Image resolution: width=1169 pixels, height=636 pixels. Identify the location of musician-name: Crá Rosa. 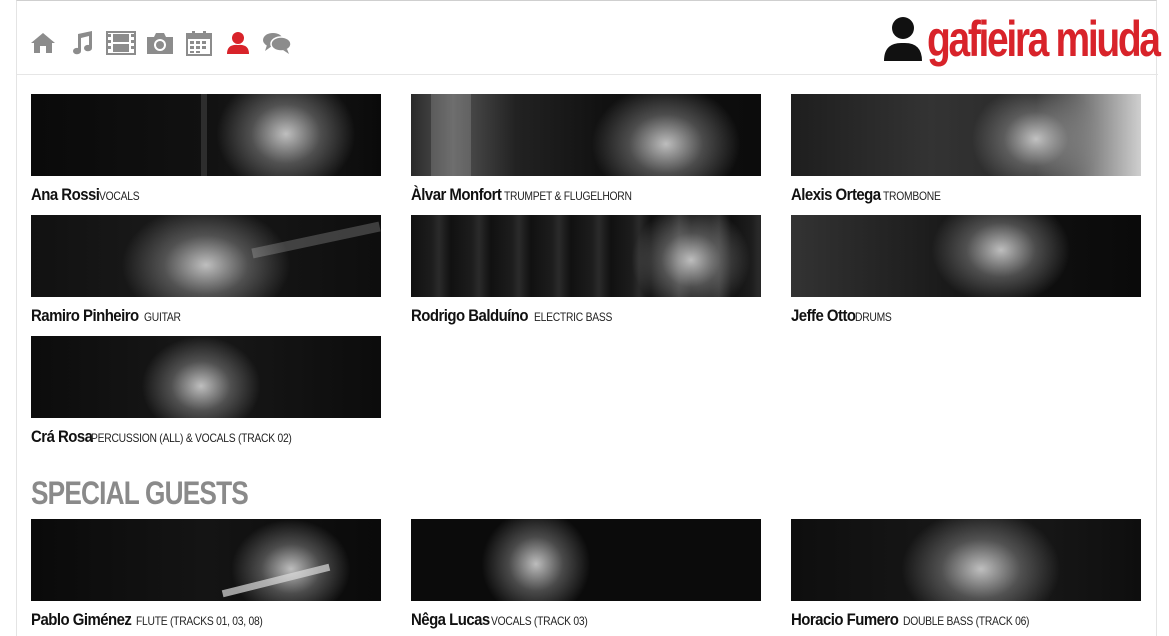
(62, 436).